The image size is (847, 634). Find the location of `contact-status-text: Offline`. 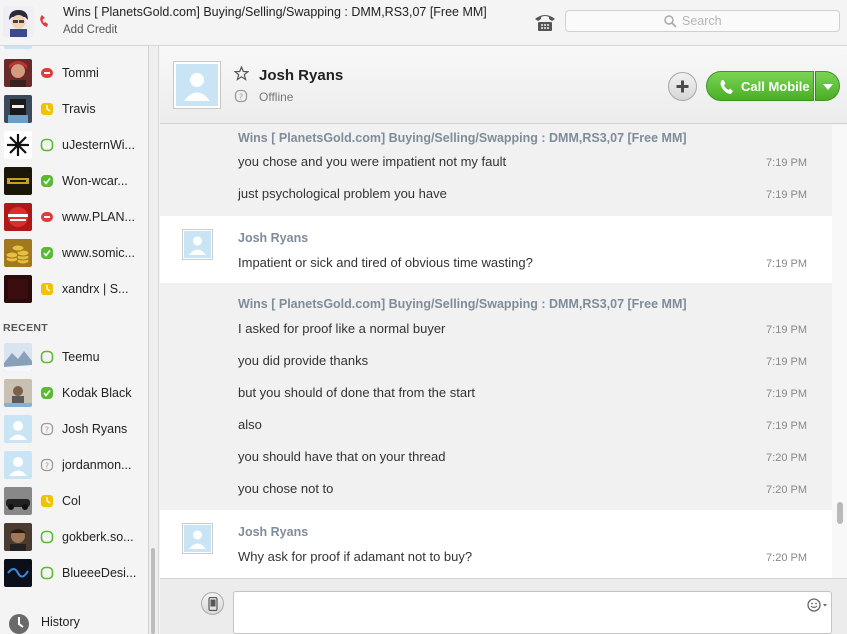

contact-status-text: Offline is located at coordinates (276, 97).